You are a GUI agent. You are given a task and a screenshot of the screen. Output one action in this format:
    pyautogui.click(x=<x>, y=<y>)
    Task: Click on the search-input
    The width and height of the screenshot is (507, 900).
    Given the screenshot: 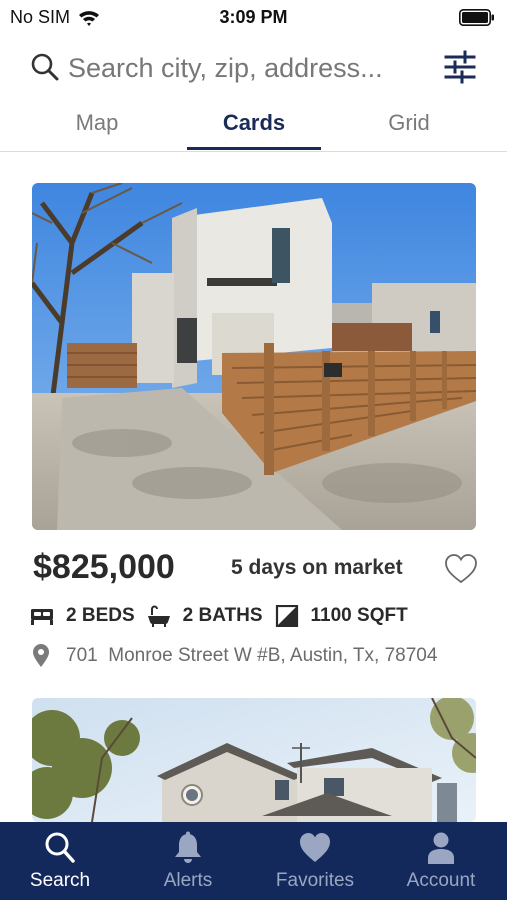 What is the action you would take?
    pyautogui.click(x=249, y=68)
    